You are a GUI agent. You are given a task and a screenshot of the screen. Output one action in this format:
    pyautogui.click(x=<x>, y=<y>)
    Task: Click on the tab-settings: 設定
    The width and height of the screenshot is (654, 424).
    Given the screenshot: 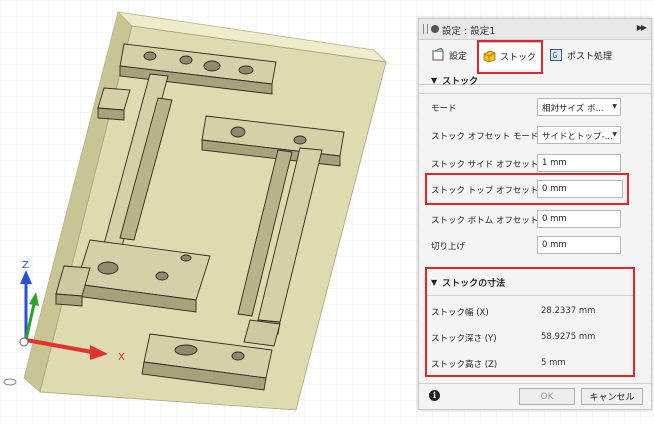 What is the action you would take?
    pyautogui.click(x=447, y=55)
    